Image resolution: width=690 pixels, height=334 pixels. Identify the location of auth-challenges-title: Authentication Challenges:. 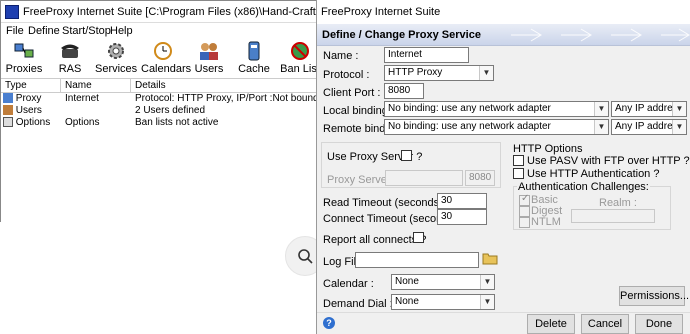
(583, 187).